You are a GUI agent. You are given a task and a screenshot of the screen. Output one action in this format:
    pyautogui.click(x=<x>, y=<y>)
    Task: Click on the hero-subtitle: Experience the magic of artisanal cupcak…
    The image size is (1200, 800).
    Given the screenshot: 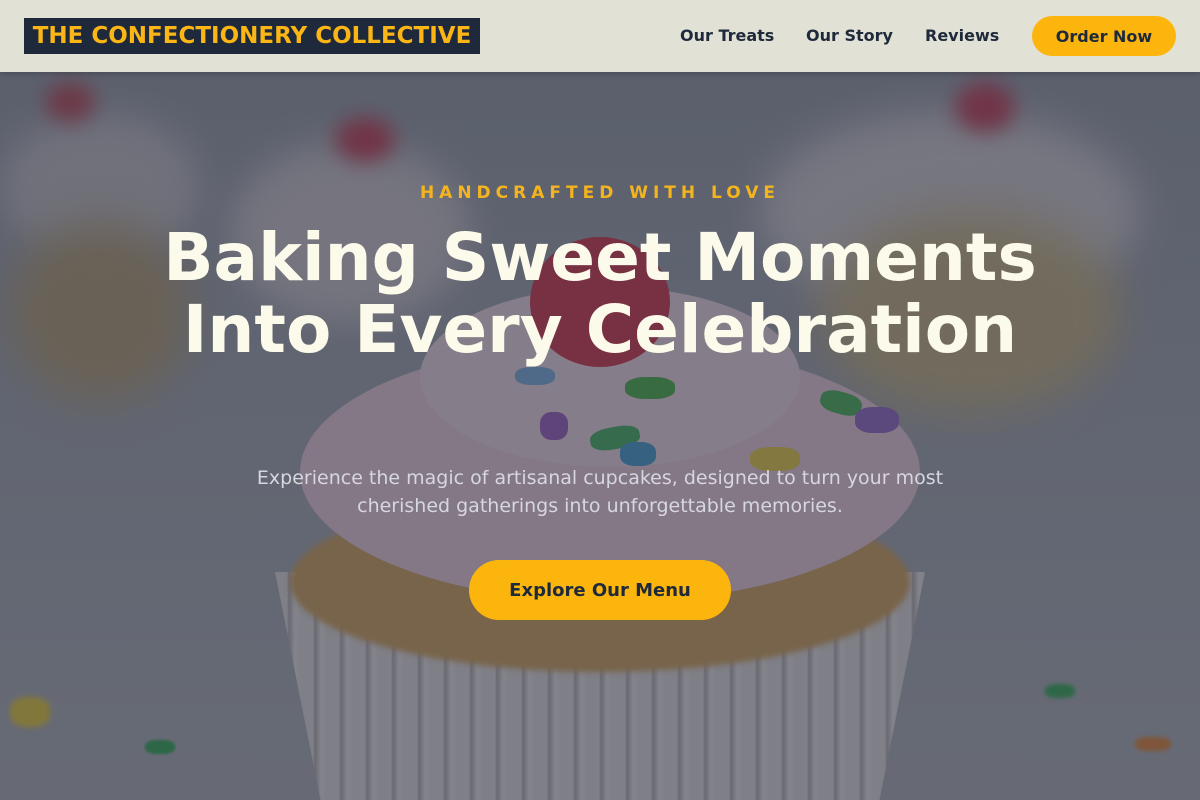 What is the action you would take?
    pyautogui.click(x=600, y=492)
    